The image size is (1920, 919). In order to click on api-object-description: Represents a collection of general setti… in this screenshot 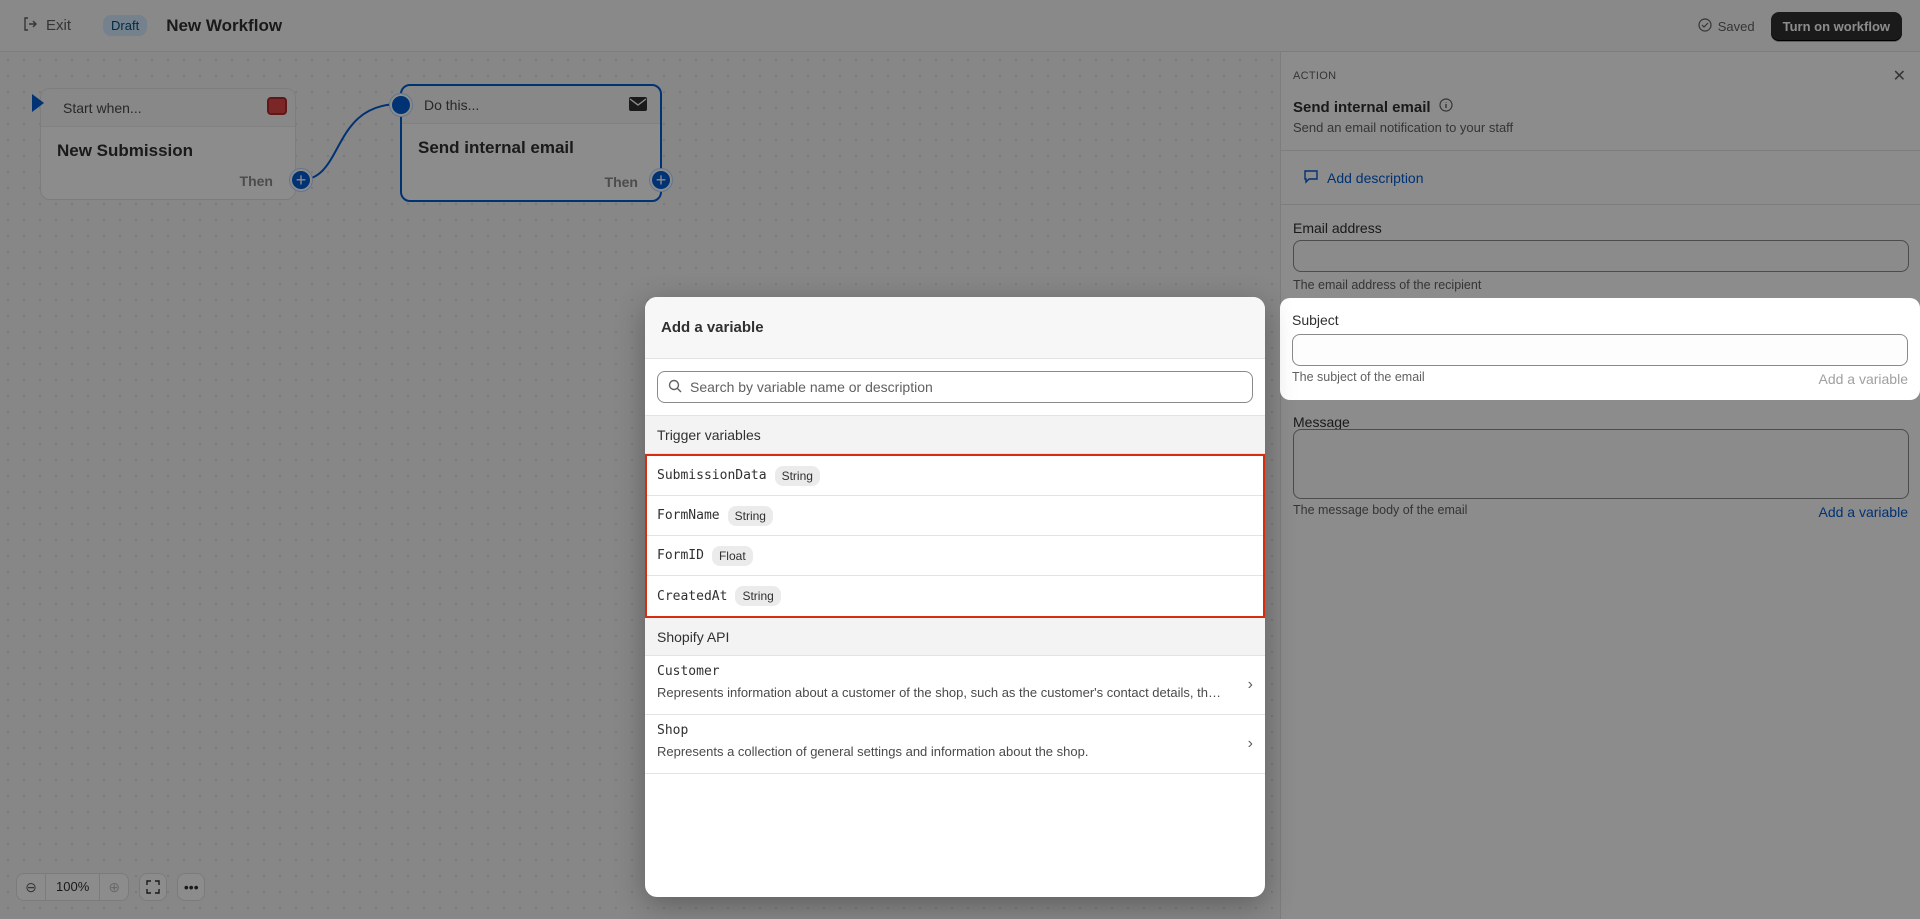, I will do `click(873, 751)`.